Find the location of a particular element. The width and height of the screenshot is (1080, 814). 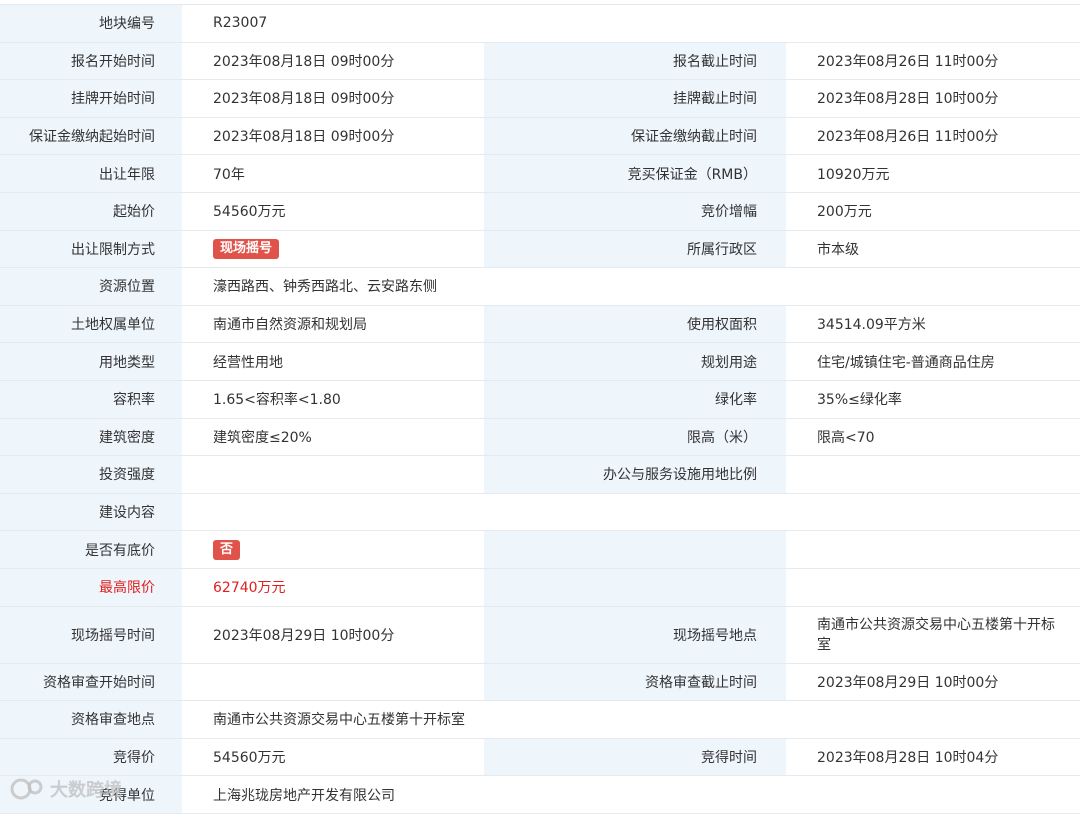

value-plot-ratio: 1.65<容积率<1.80 is located at coordinates (333, 399).